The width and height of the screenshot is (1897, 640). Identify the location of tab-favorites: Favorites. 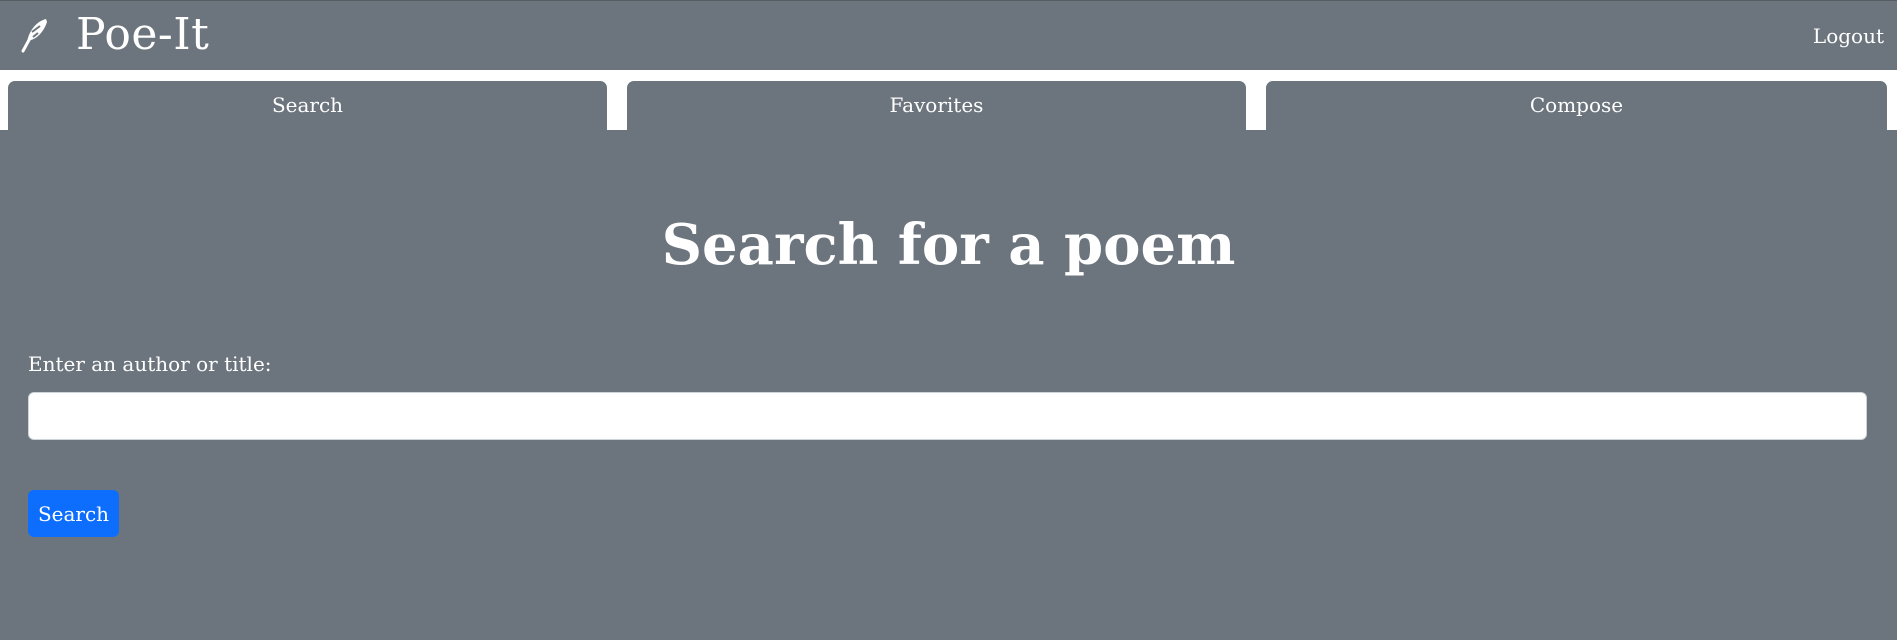
(936, 105).